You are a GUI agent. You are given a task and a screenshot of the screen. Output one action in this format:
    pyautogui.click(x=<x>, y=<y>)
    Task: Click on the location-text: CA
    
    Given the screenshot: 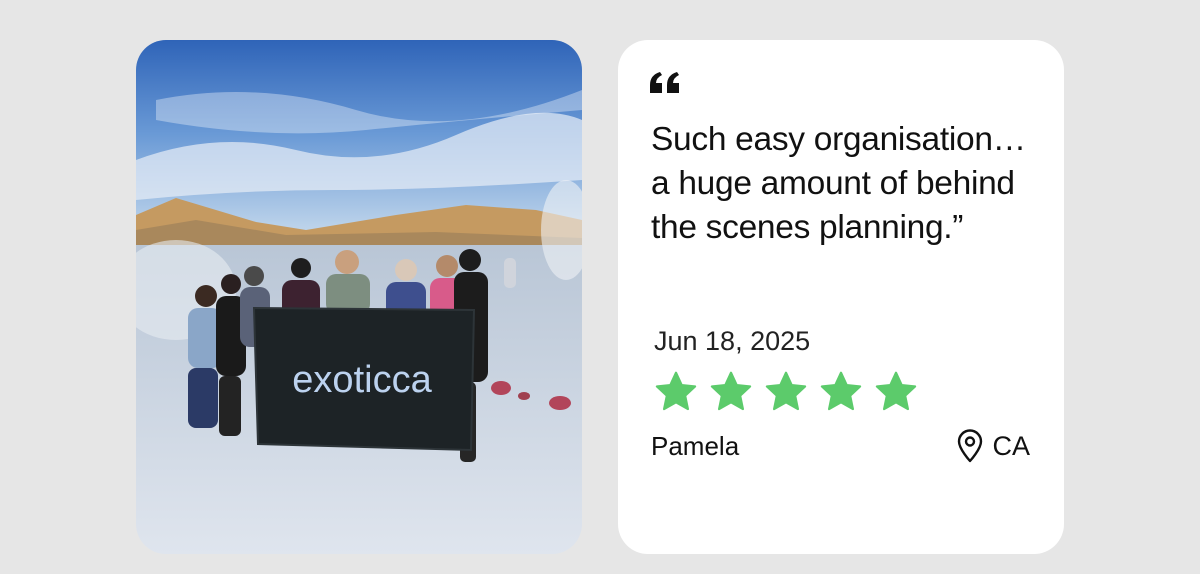 What is the action you would take?
    pyautogui.click(x=1011, y=445)
    